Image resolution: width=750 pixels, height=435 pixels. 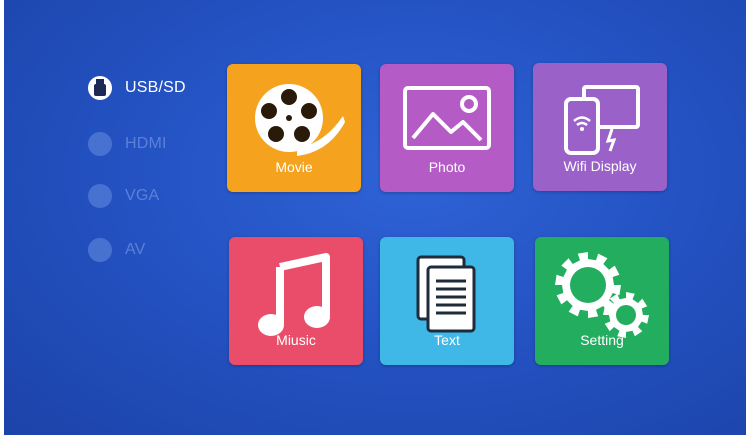 I want to click on hdmi-icon, so click(x=100, y=144).